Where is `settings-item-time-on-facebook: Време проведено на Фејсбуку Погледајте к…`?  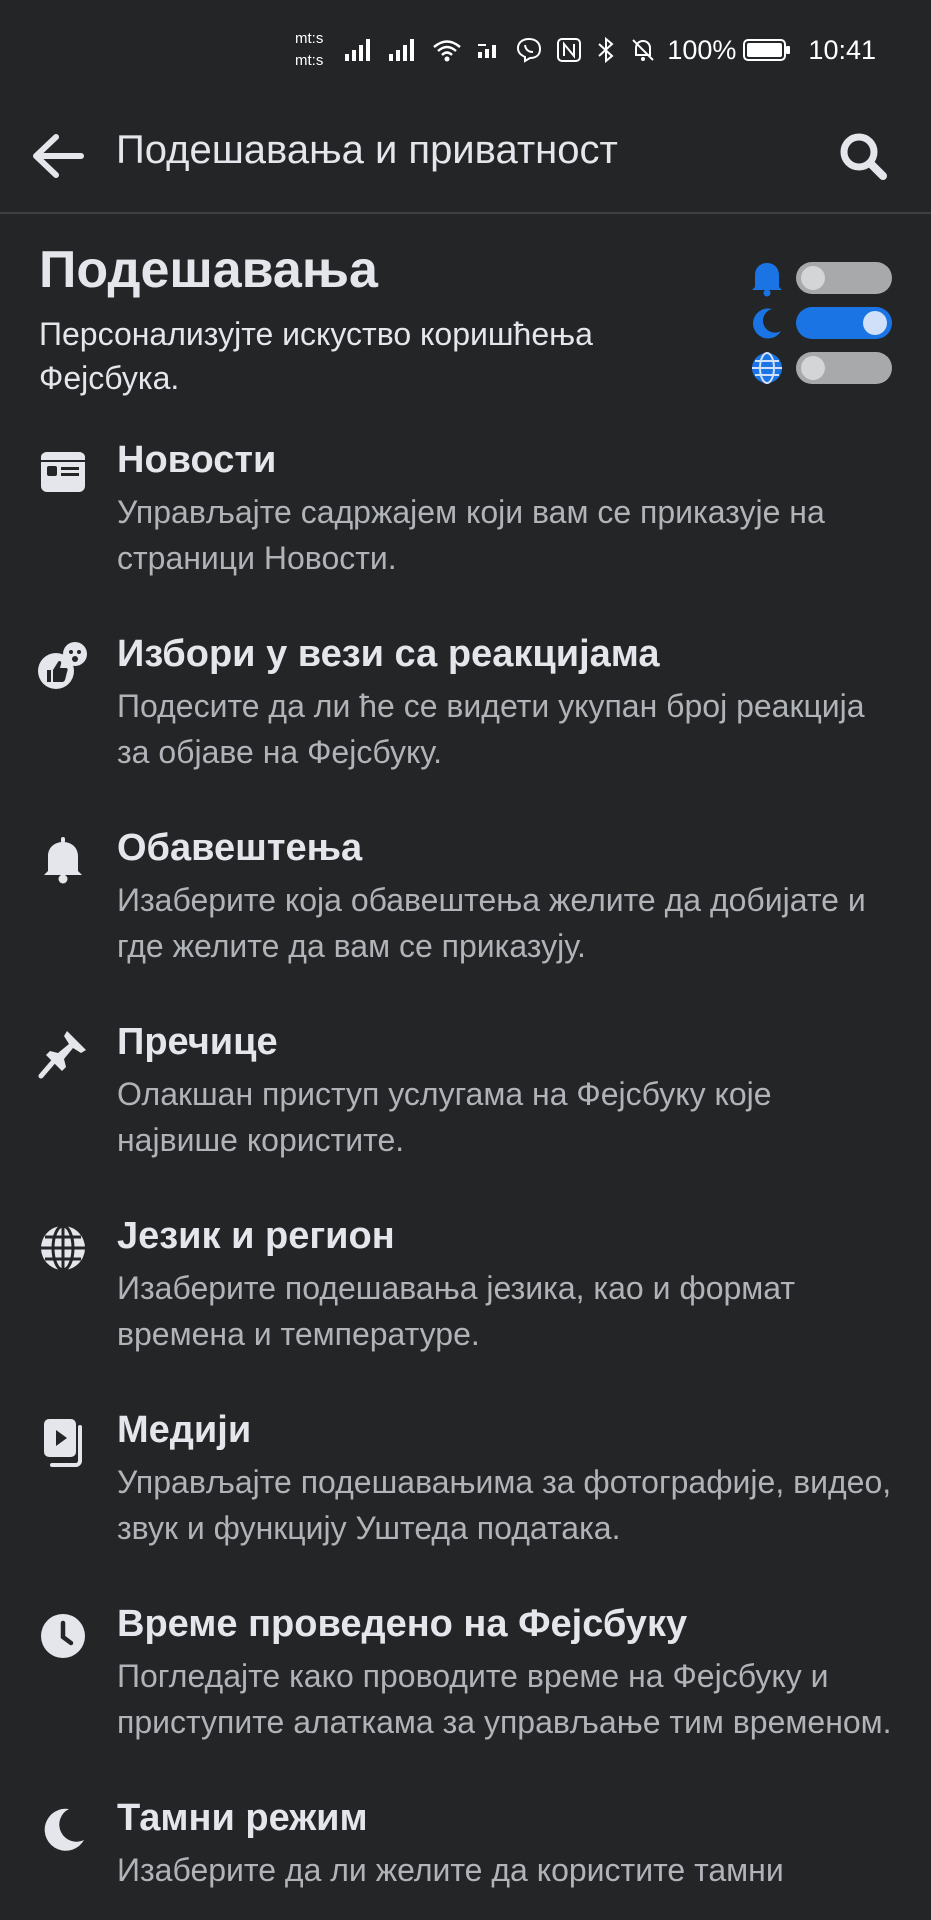
settings-item-time-on-facebook: Време проведено на Фејсбуку Погледајте к… is located at coordinates (465, 1672).